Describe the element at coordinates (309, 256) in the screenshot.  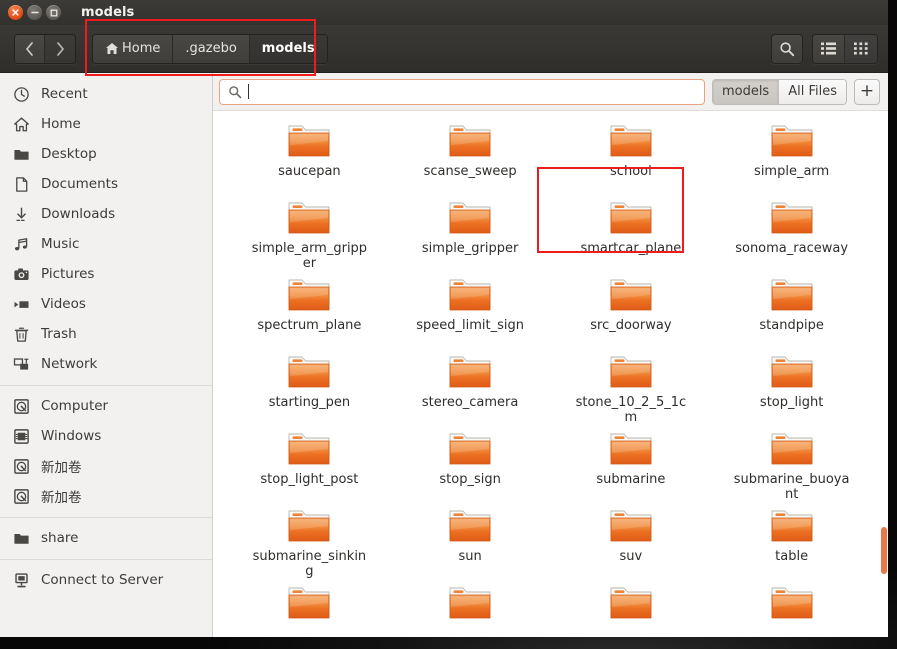
I see `file-label: simple_arm_gripper` at that location.